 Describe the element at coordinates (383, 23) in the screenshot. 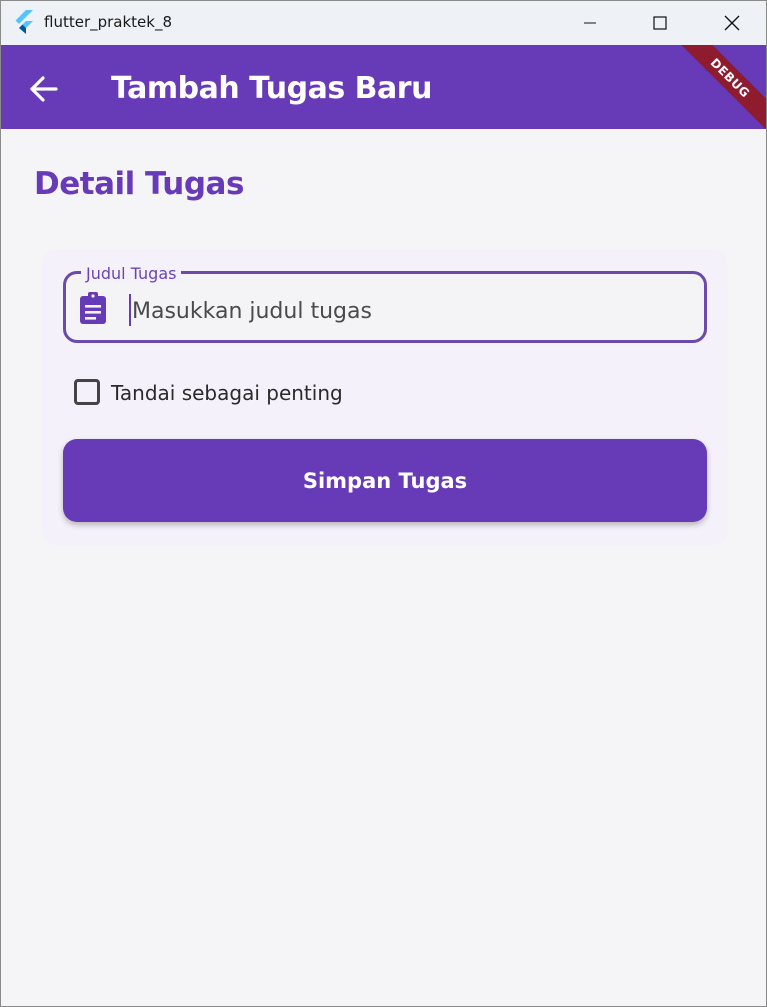

I see `window-titlebar: flutter_praktek_8` at that location.